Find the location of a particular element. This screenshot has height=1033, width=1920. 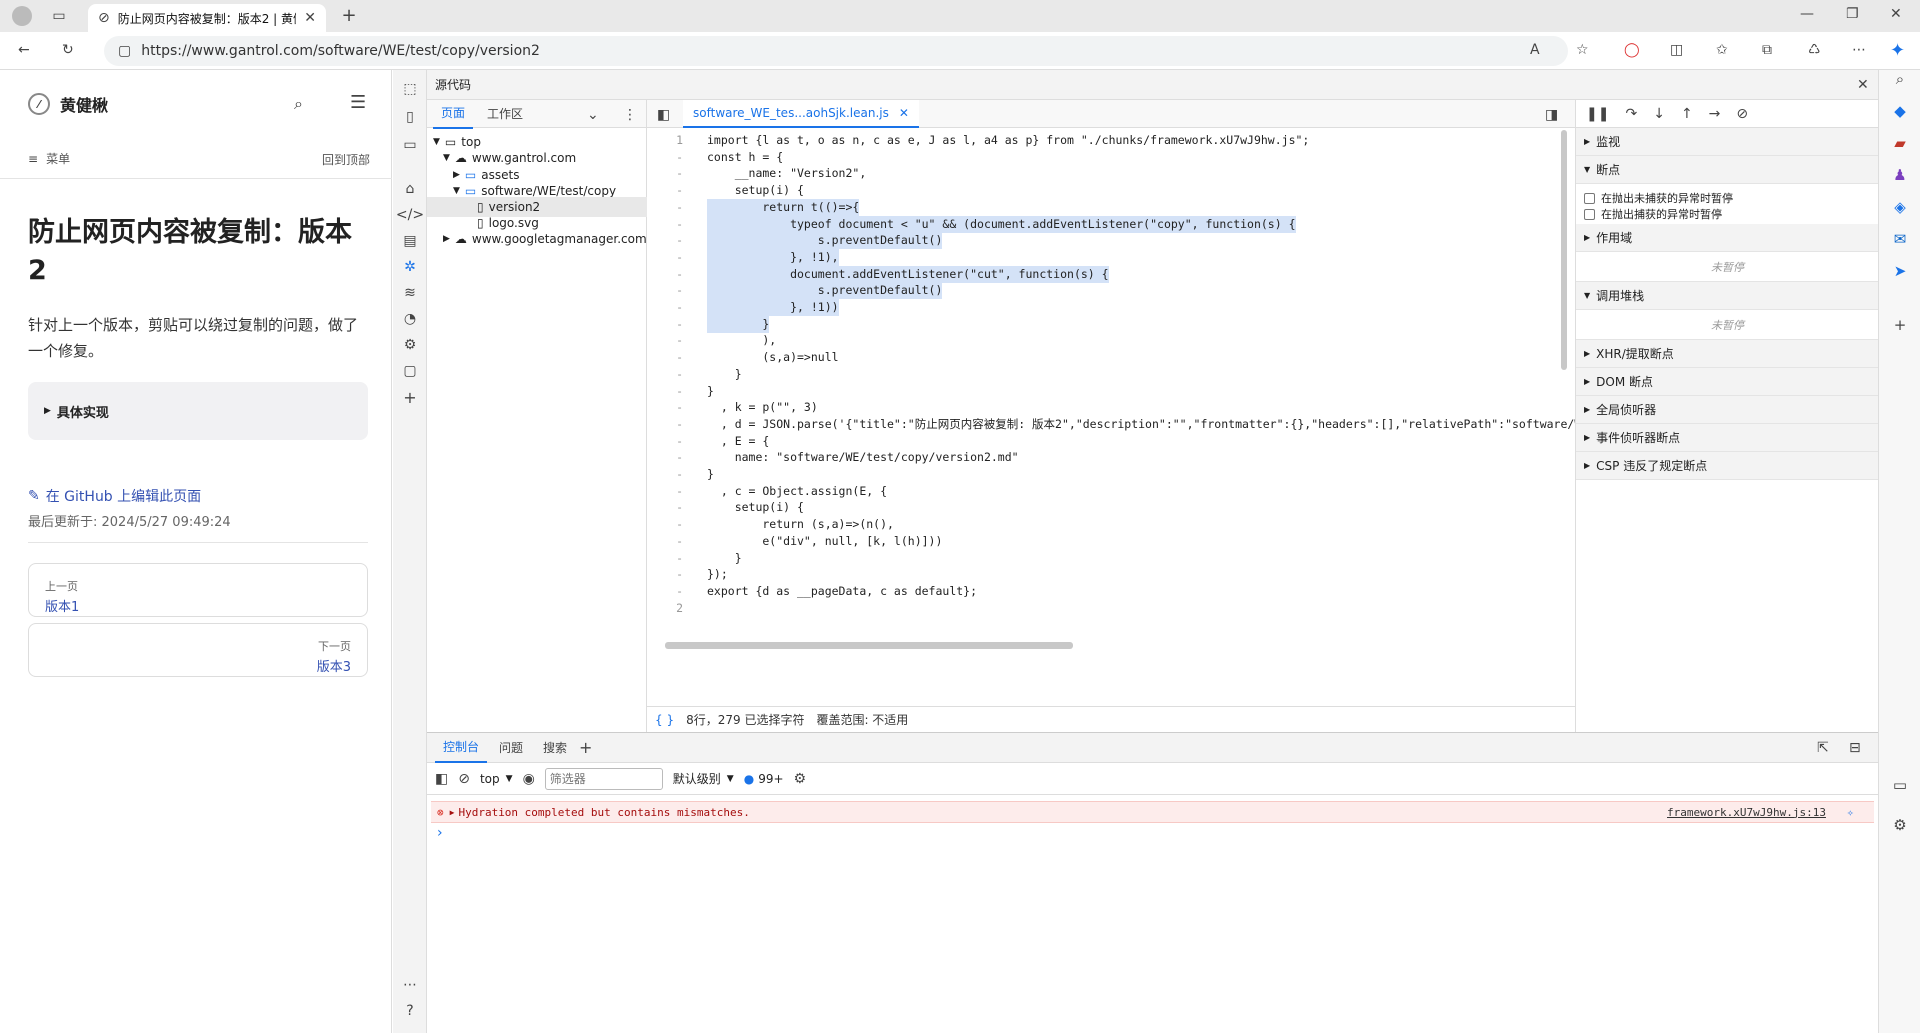

network-wifi-icon: ≋ is located at coordinates (410, 293).